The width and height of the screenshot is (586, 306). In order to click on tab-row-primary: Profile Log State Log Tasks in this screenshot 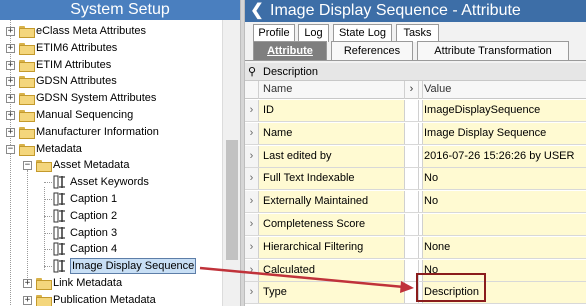, I will do `click(415, 33)`.